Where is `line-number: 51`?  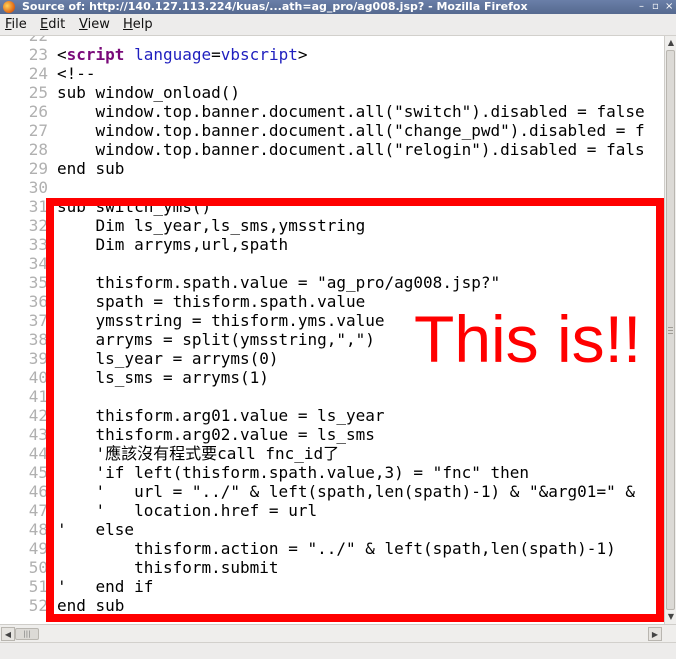 line-number: 51 is located at coordinates (38, 586).